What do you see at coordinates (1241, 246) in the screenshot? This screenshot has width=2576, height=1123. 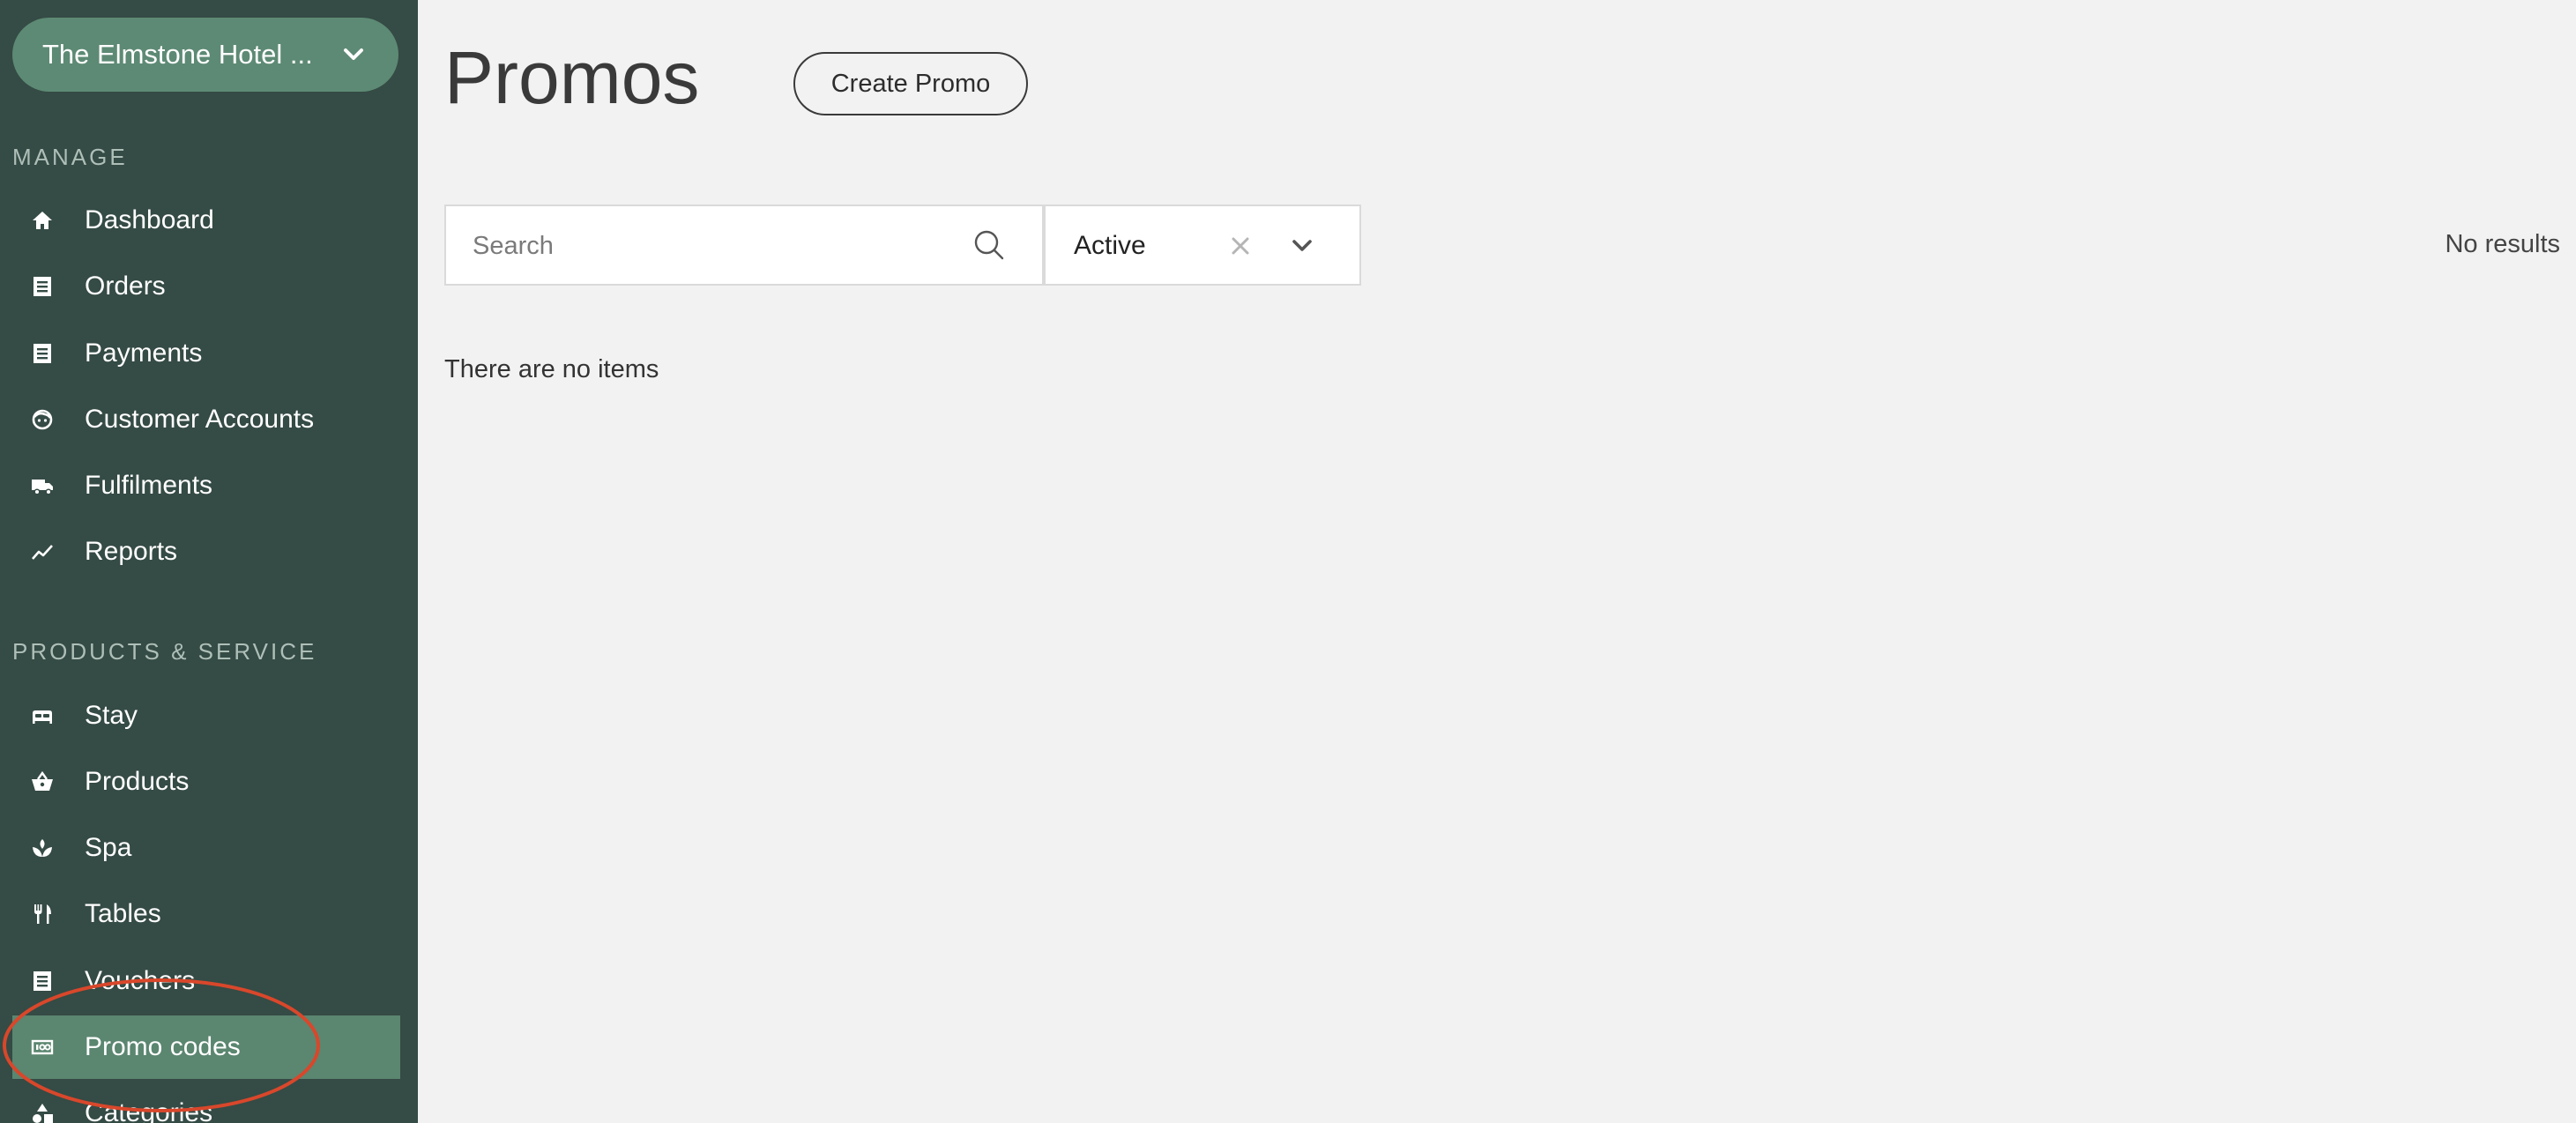 I see `close-icon` at bounding box center [1241, 246].